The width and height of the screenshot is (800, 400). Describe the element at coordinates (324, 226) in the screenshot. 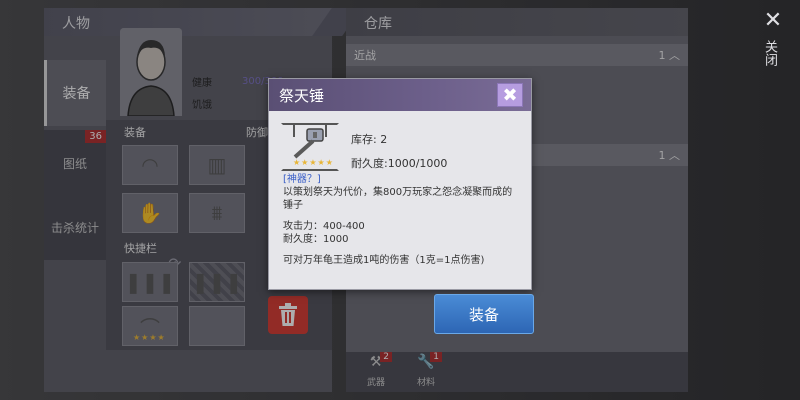

I see `item-attack: 攻击力：400-400` at that location.